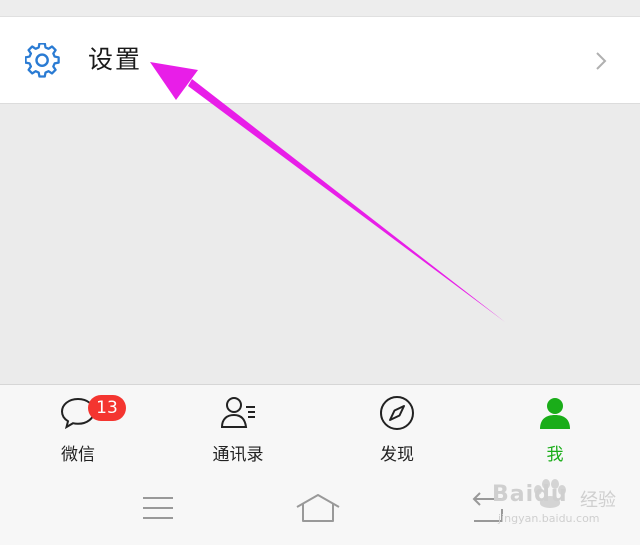 The width and height of the screenshot is (640, 545). What do you see at coordinates (115, 59) in the screenshot?
I see `settings-label: 设置` at bounding box center [115, 59].